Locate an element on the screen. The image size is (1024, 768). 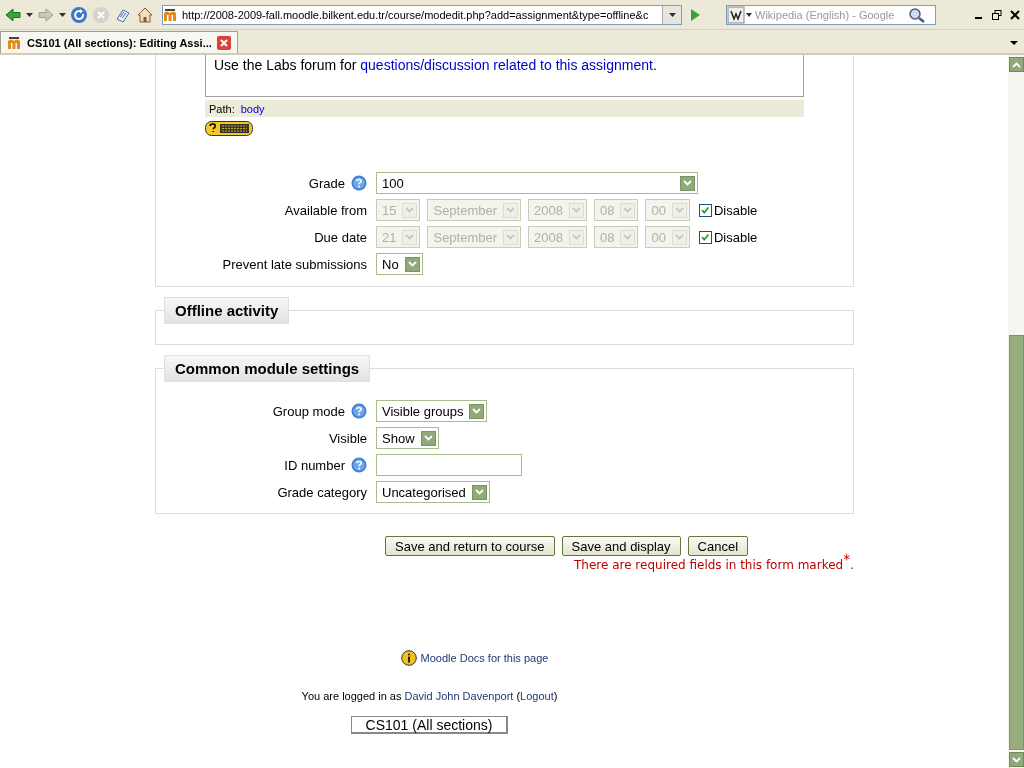
home-icon is located at coordinates (145, 14).